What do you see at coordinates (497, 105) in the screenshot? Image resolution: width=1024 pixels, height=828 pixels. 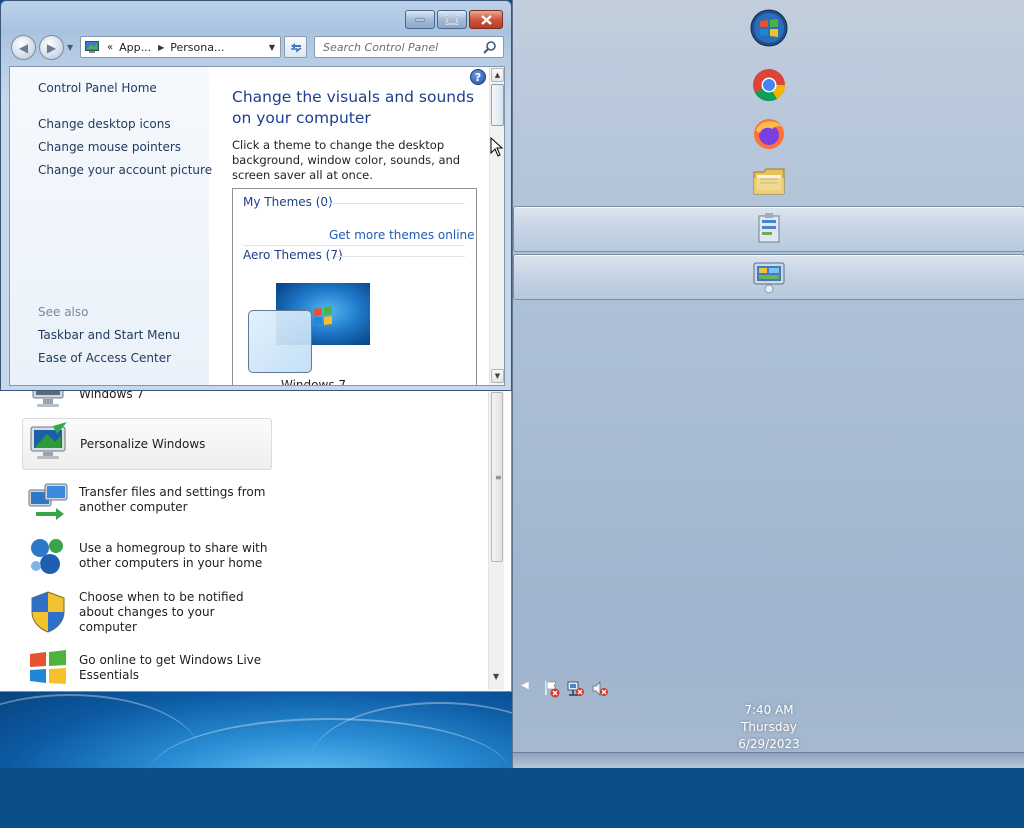 I see `scrollbar-thumb` at bounding box center [497, 105].